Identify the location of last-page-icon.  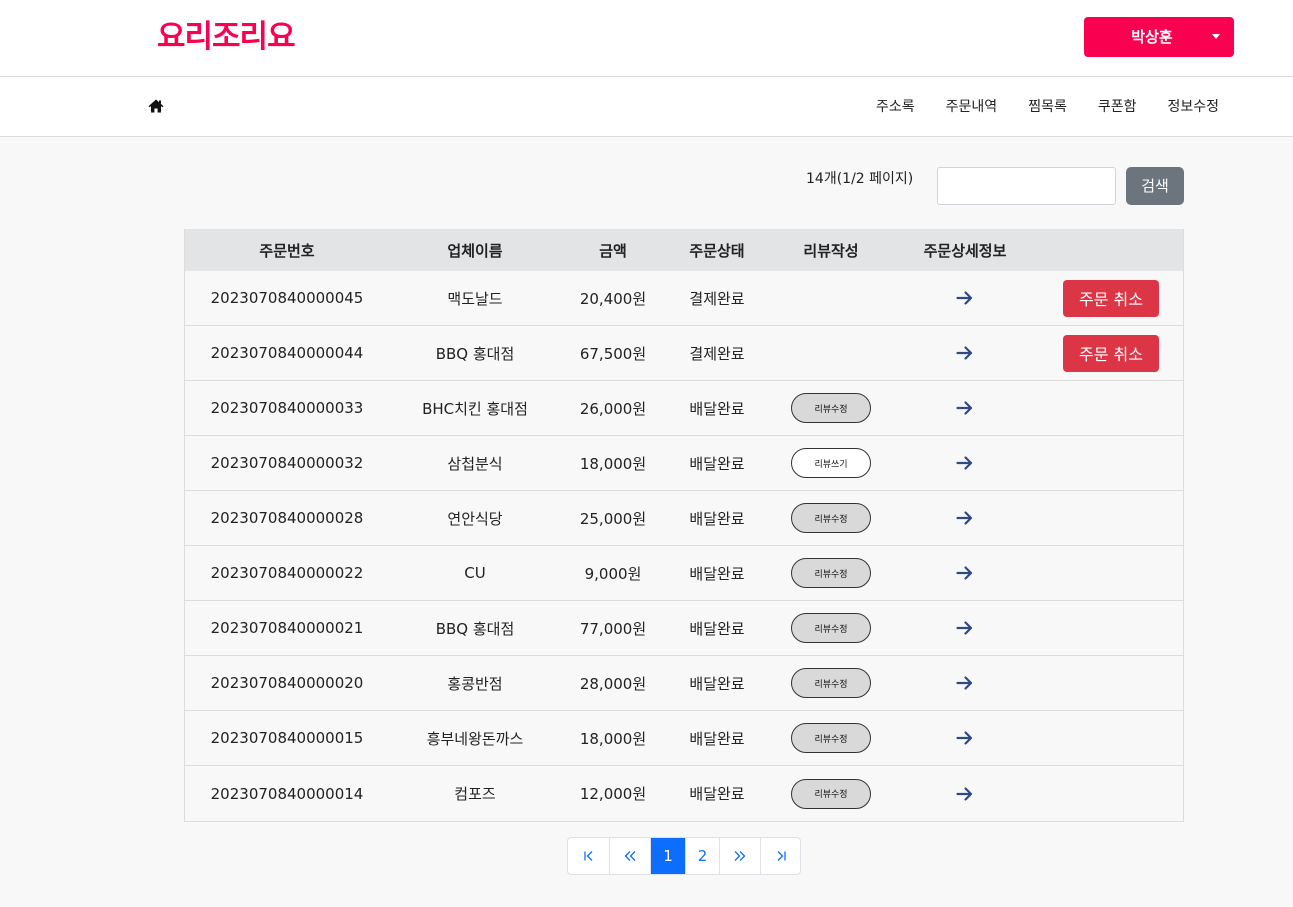
(781, 856).